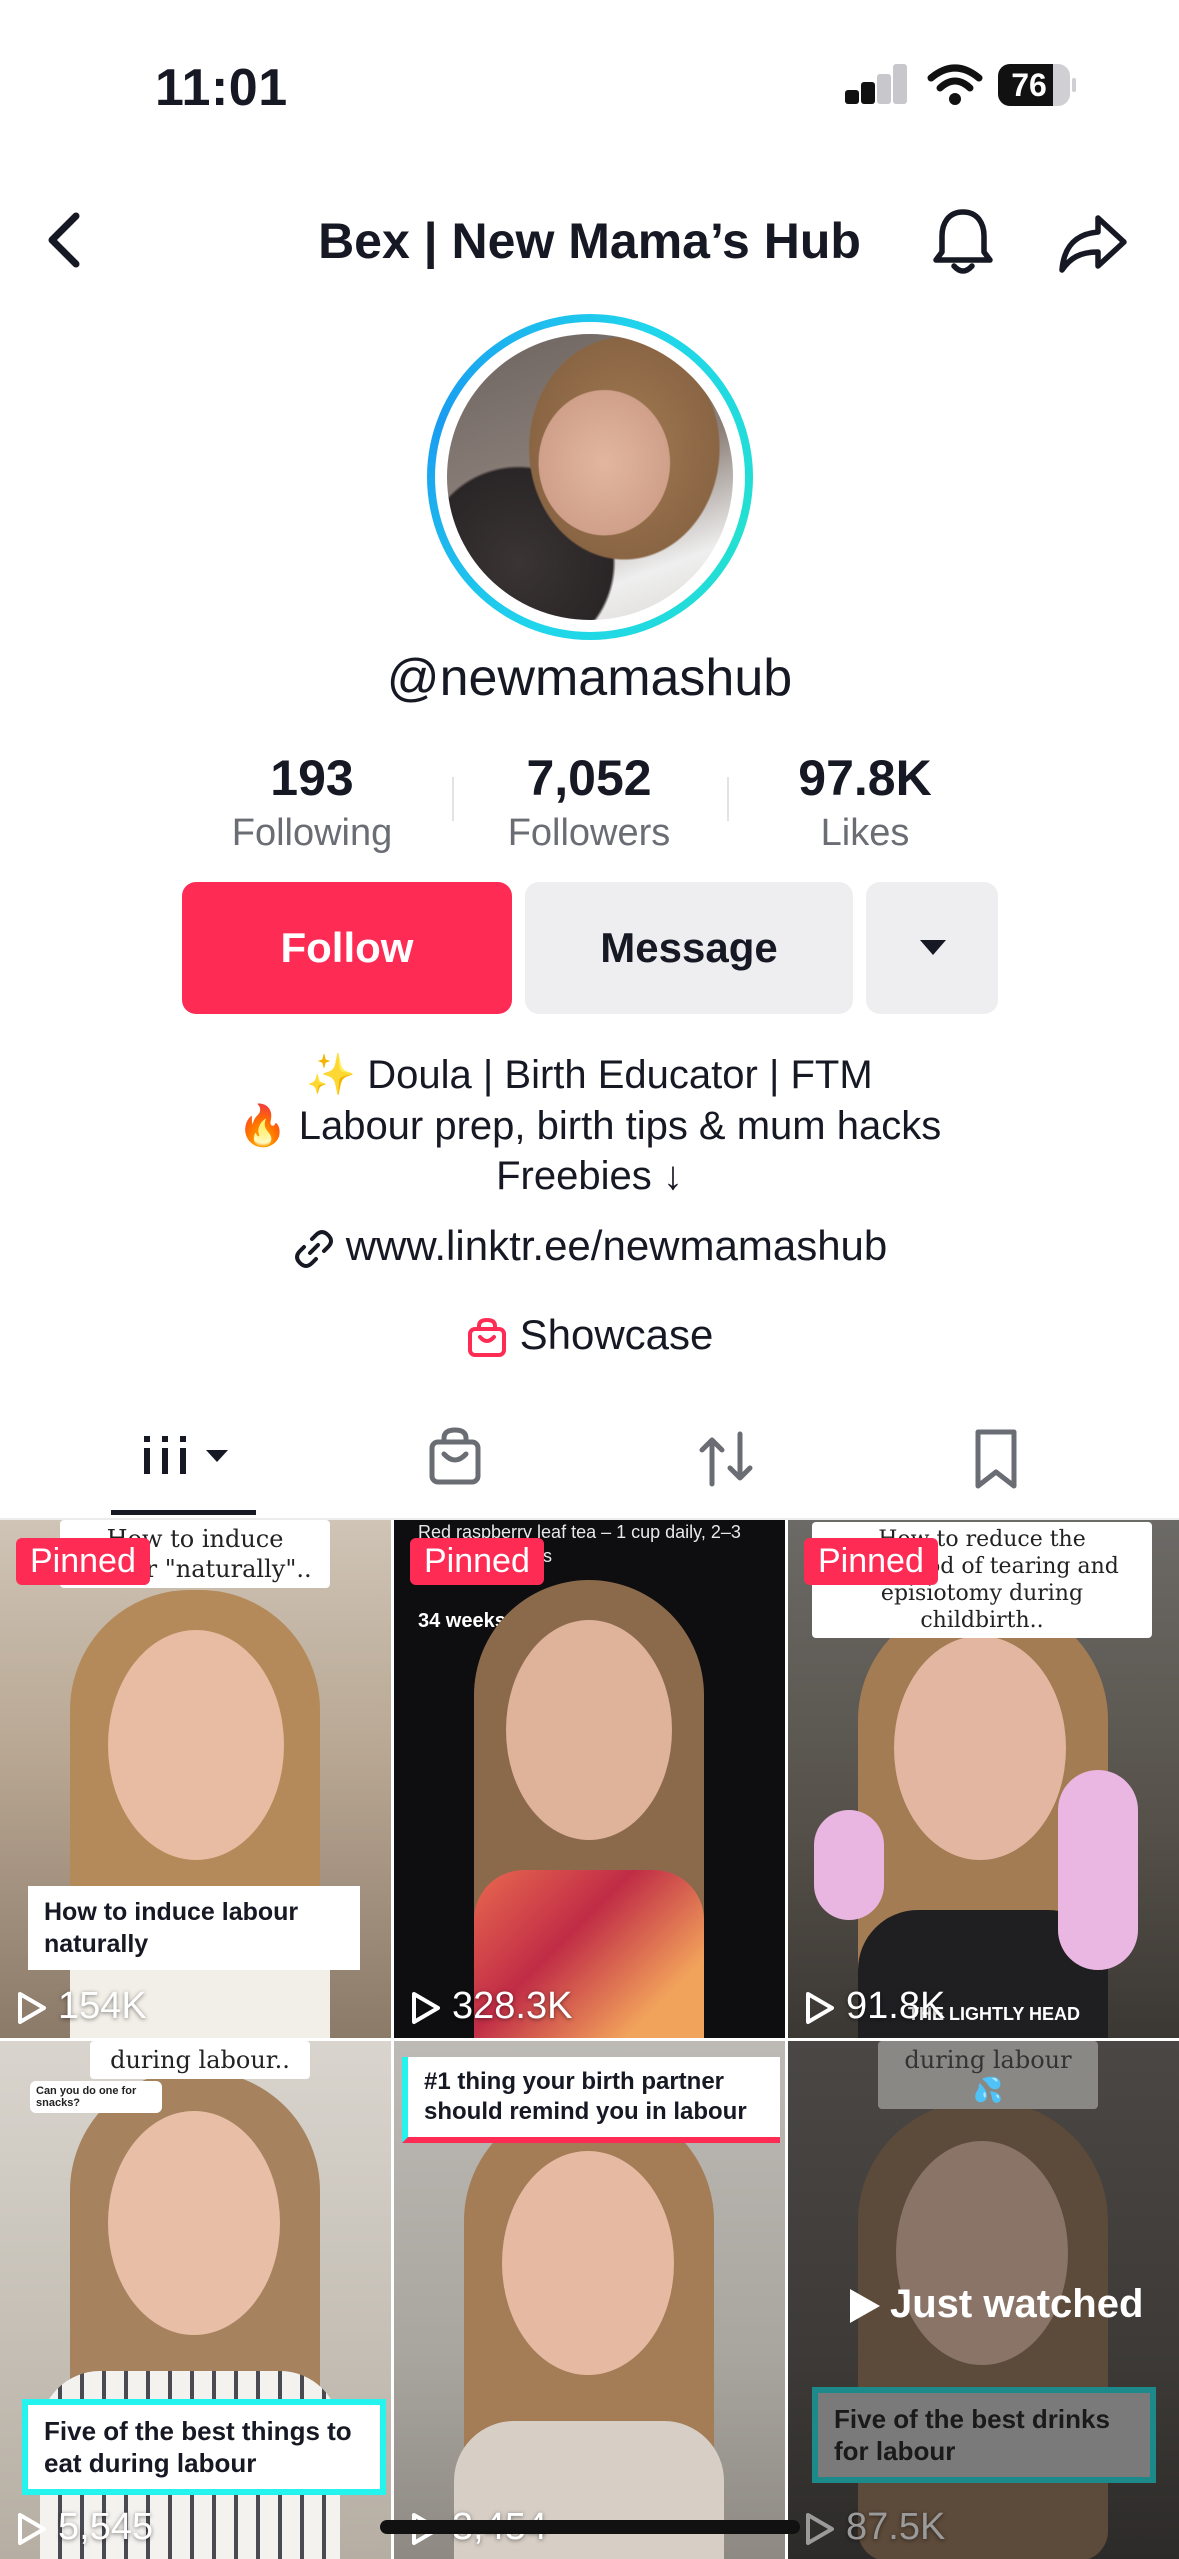  What do you see at coordinates (102, 2006) in the screenshot?
I see `view-count-text: 154K` at bounding box center [102, 2006].